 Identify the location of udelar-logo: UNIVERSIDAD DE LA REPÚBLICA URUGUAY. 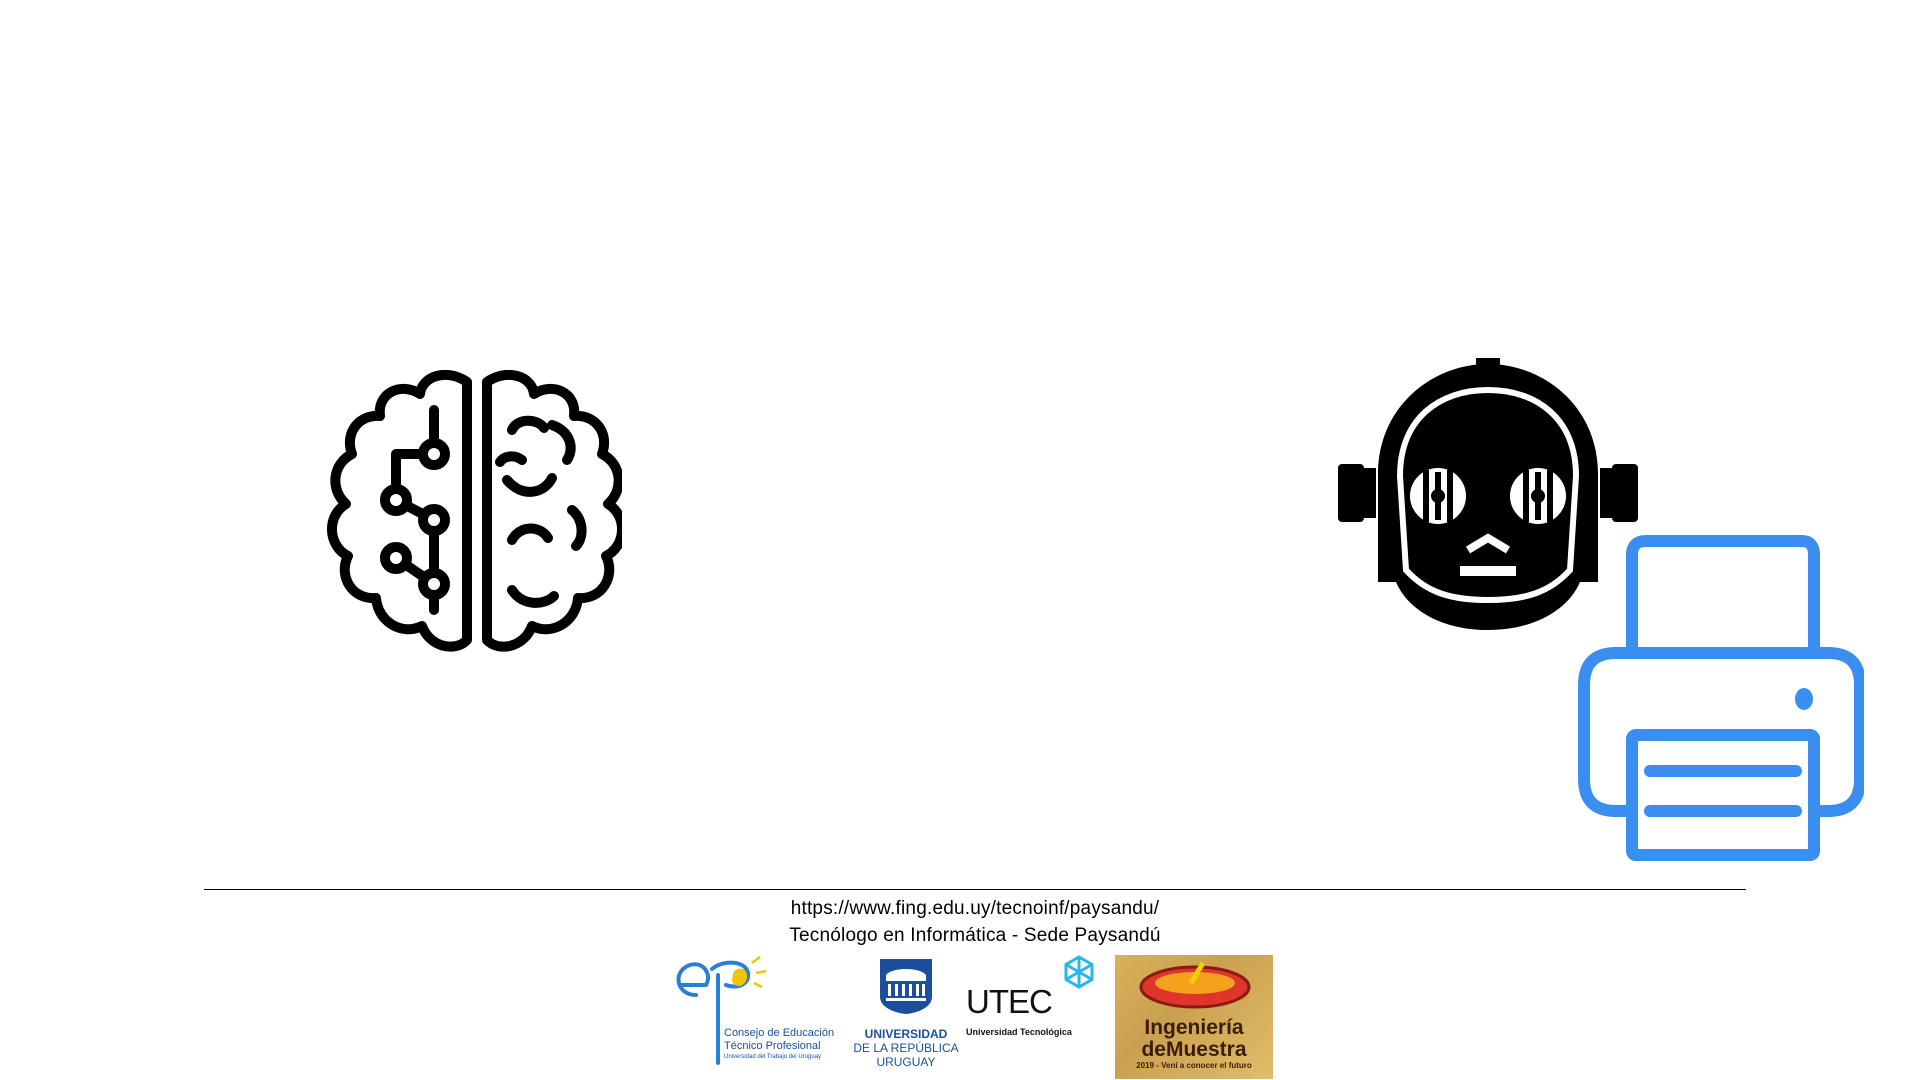
(906, 1015).